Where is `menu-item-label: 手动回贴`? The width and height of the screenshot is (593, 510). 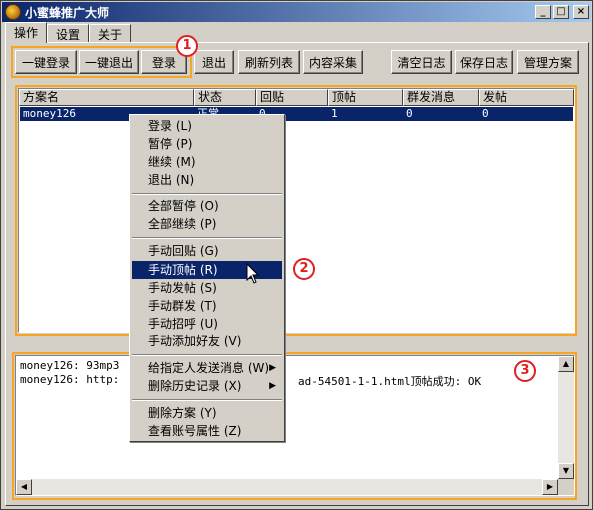
menu-item-label: 手动回贴 is located at coordinates (172, 251).